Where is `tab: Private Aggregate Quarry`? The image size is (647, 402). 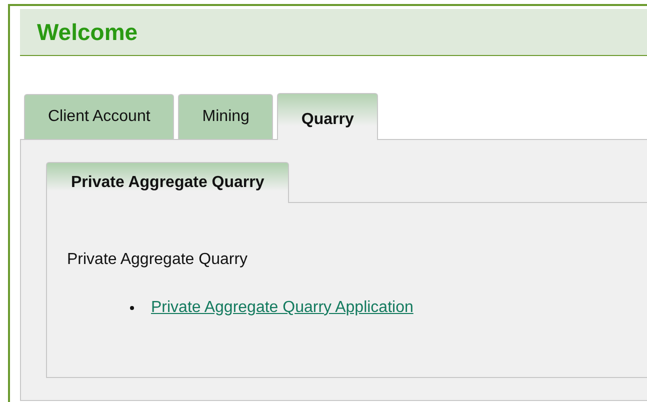
tab: Private Aggregate Quarry is located at coordinates (168, 182).